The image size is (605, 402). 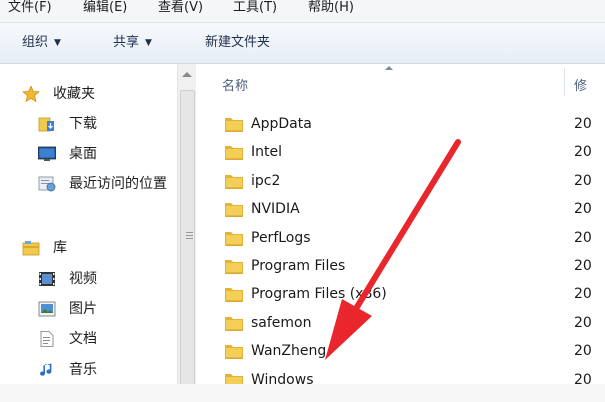 I want to click on sort-ascending-icon, so click(x=389, y=68).